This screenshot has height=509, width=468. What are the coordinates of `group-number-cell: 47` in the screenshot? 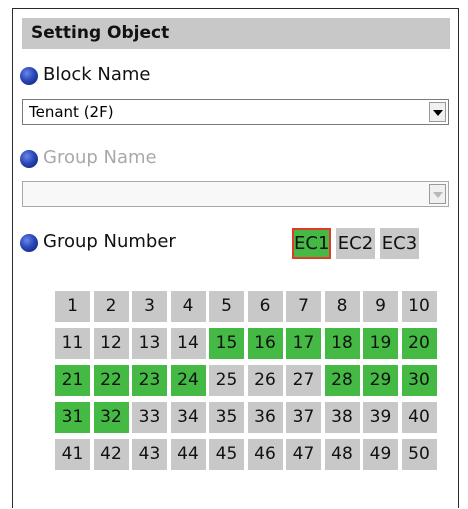 It's located at (303, 454).